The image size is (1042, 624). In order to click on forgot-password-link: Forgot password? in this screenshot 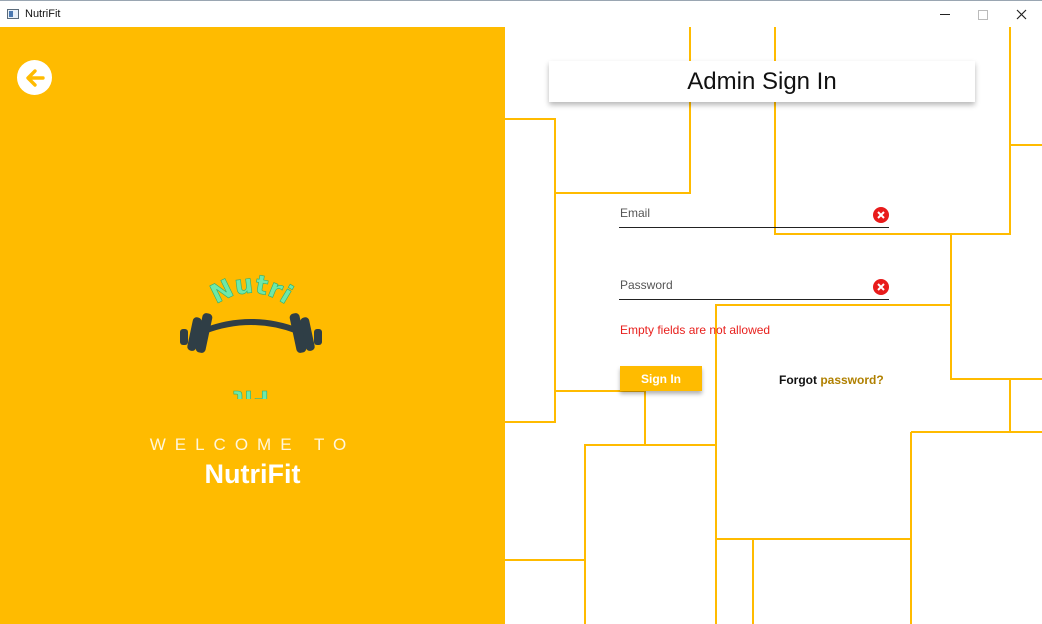, I will do `click(831, 380)`.